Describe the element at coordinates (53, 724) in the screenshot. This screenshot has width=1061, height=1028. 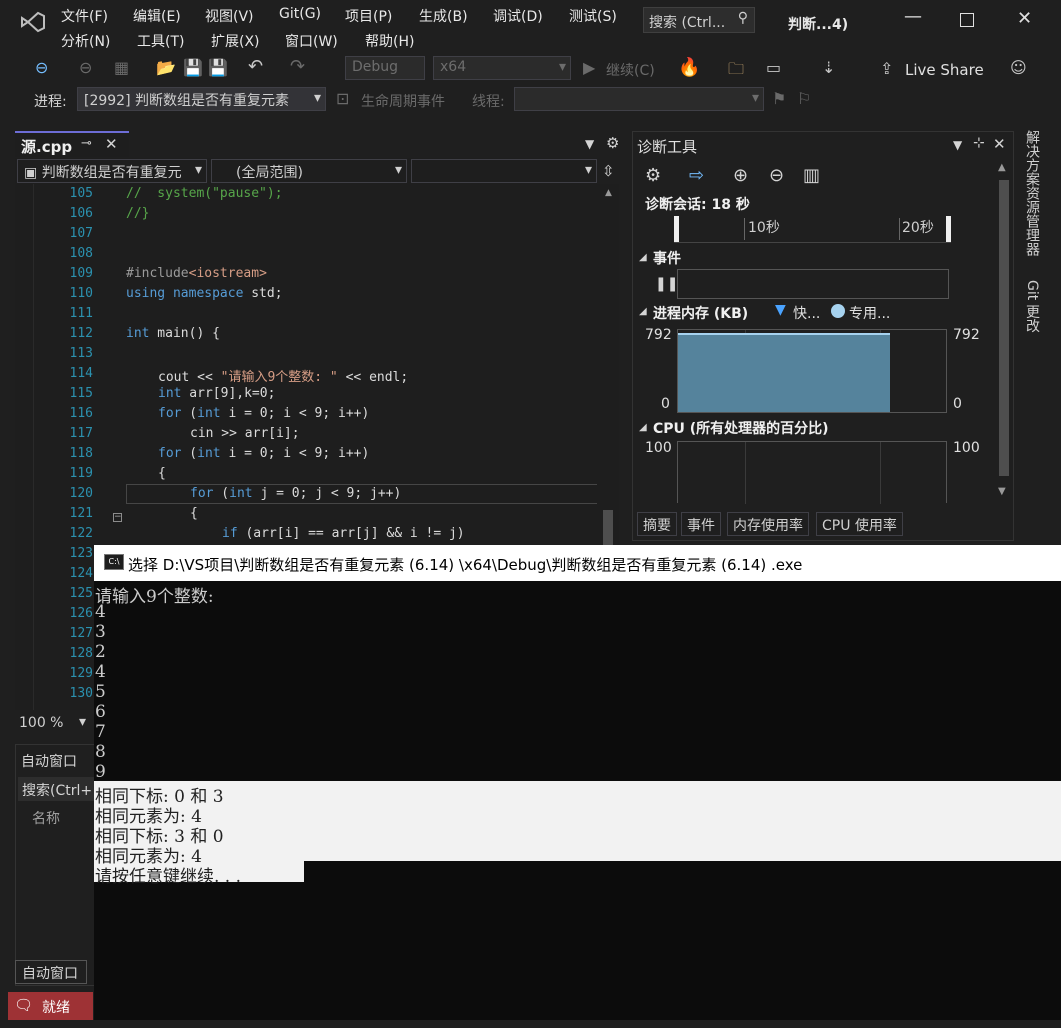
I see `zoom-select: 100 % ▾` at that location.